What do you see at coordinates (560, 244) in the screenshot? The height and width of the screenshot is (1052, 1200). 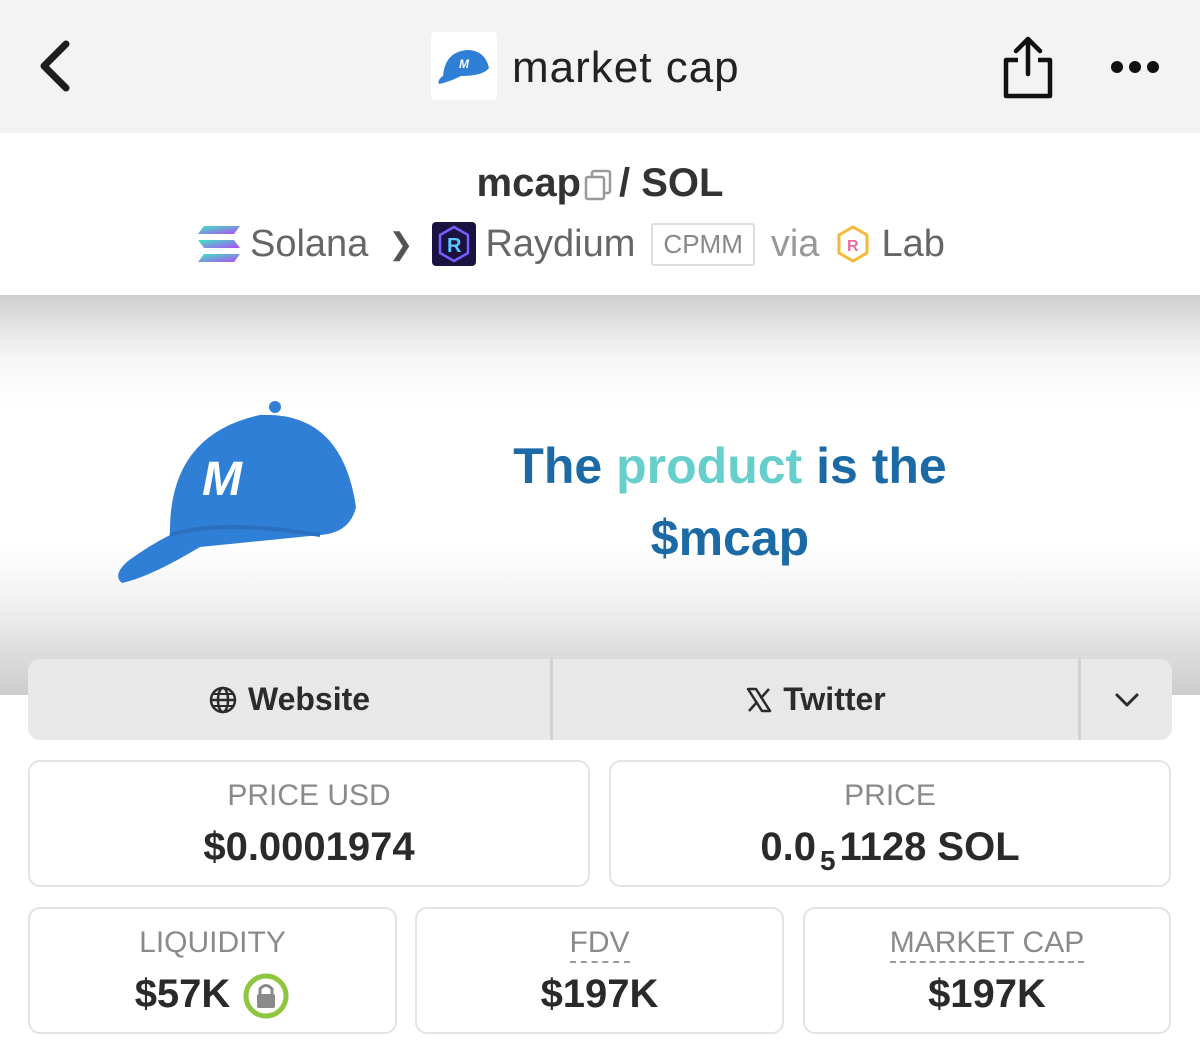 I see `dex-name: Raydium` at bounding box center [560, 244].